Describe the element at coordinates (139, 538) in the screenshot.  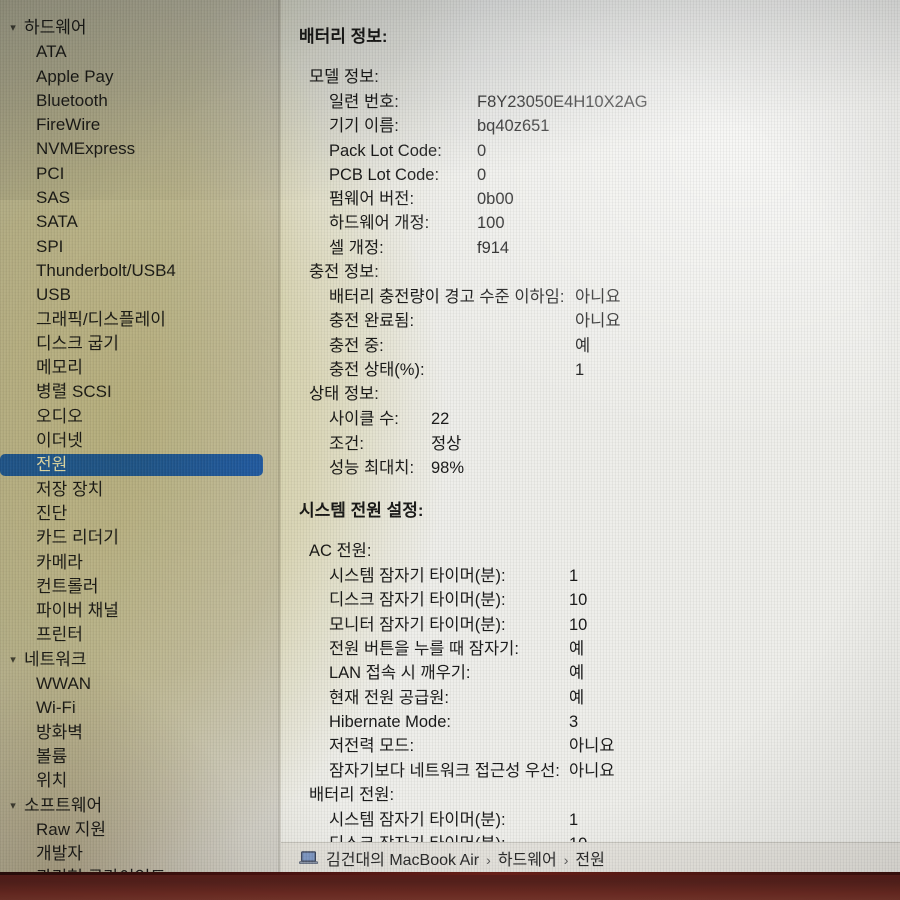
I see `sidebar-item-0-20: 카드 리더기` at that location.